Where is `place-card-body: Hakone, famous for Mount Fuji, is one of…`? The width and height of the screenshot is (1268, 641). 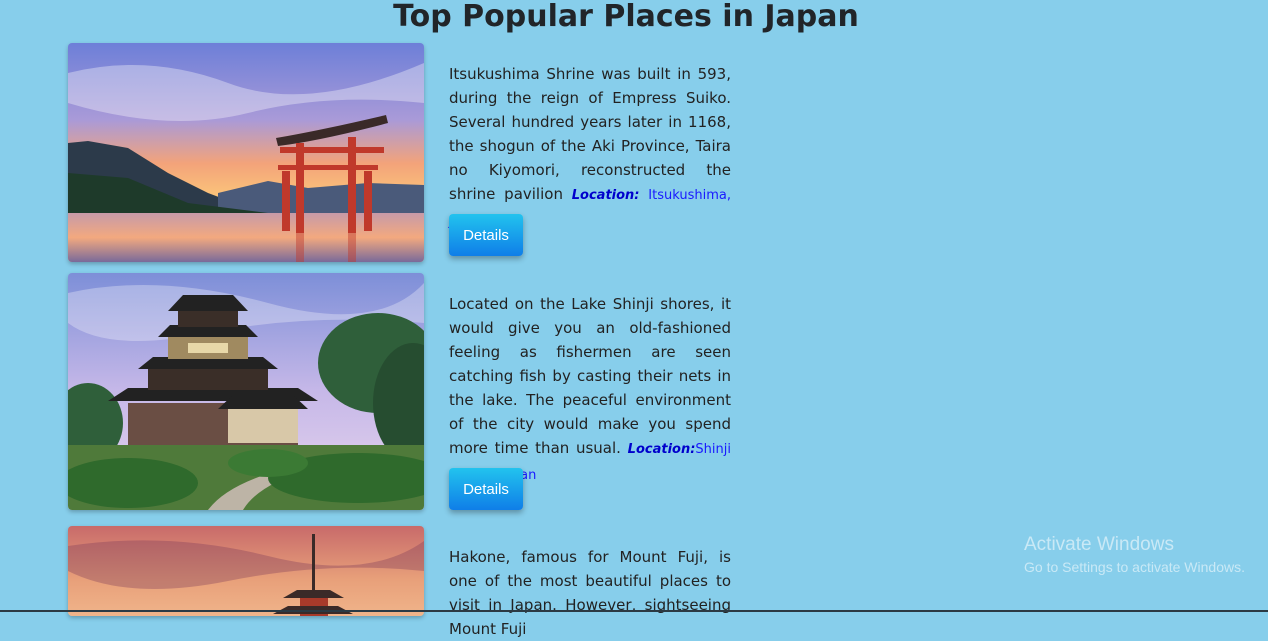 place-card-body: Hakone, famous for Mount Fuji, is one of… is located at coordinates (590, 593).